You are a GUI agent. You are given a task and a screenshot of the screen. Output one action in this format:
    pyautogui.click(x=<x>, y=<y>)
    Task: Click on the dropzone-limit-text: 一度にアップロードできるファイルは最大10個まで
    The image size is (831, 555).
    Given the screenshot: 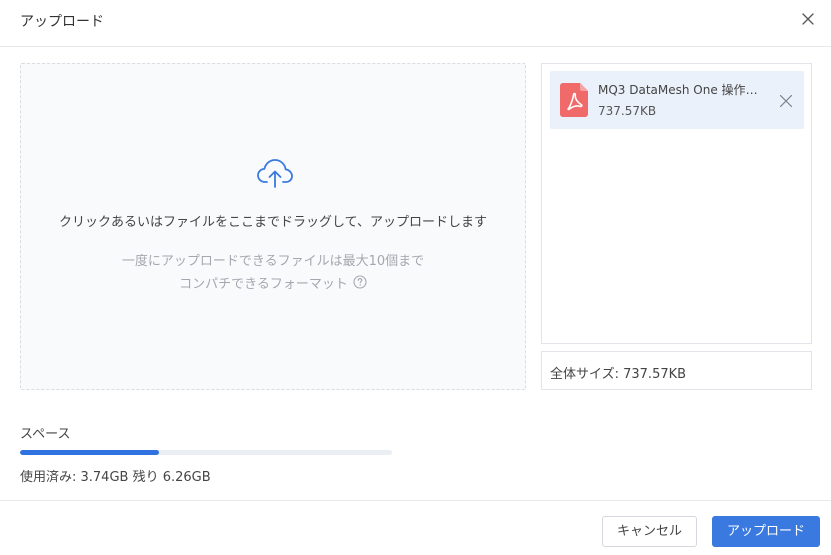 What is the action you would take?
    pyautogui.click(x=273, y=261)
    